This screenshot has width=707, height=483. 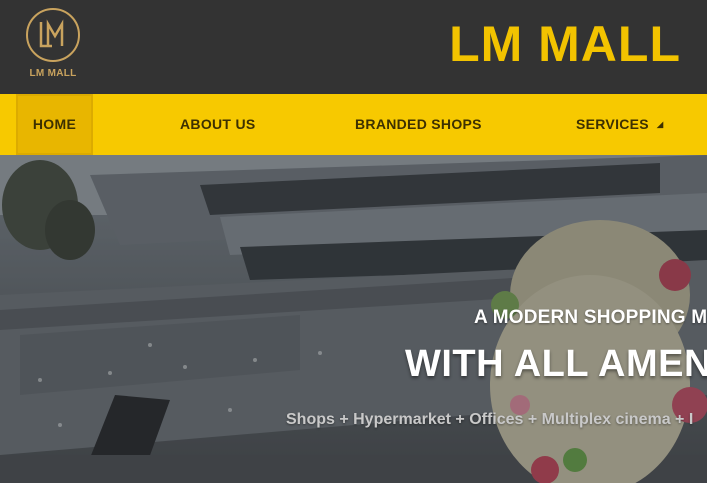 What do you see at coordinates (353, 124) in the screenshot?
I see `main-nav: HOME ABOUT US BRANDED SHOPS SERVICES ◢` at bounding box center [353, 124].